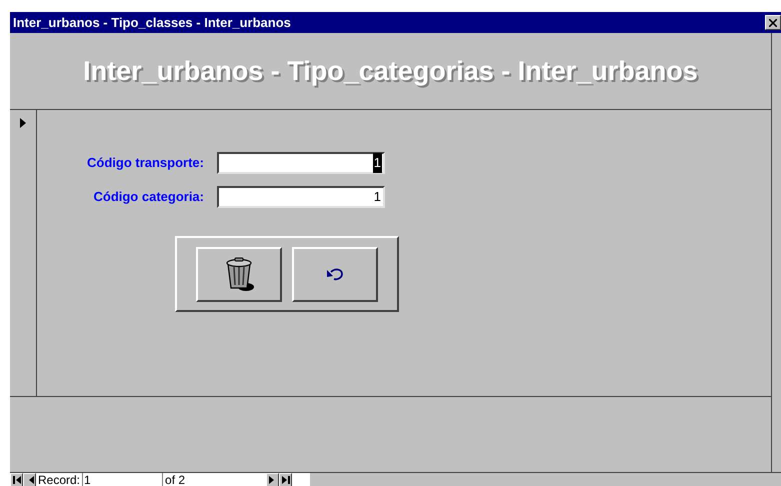  I want to click on field-label: Código transporte:, so click(145, 163).